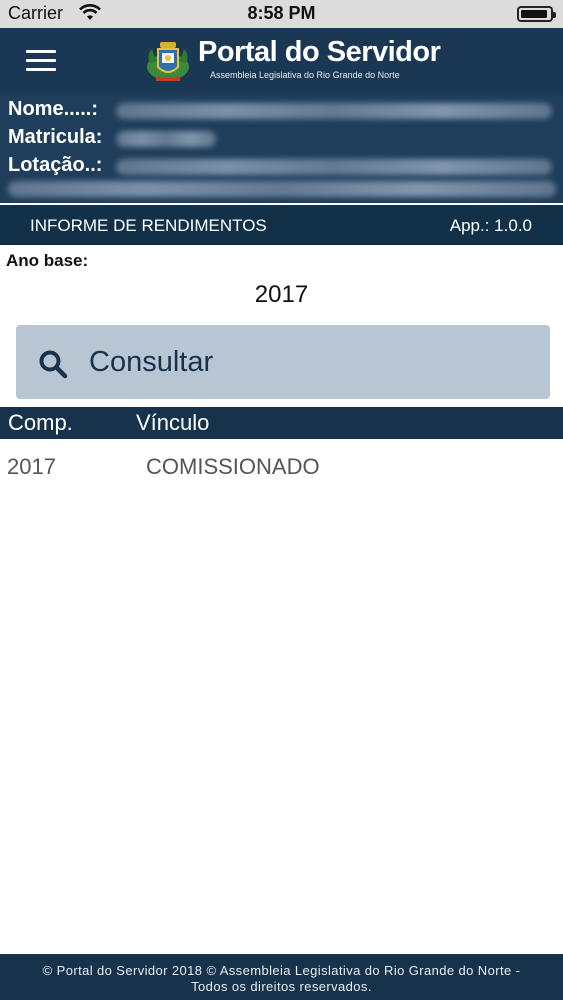 This screenshot has height=1000, width=563. Describe the element at coordinates (281, 149) in the screenshot. I see `user-info-panel: Nome.....: Matricula: Lotação..:` at that location.